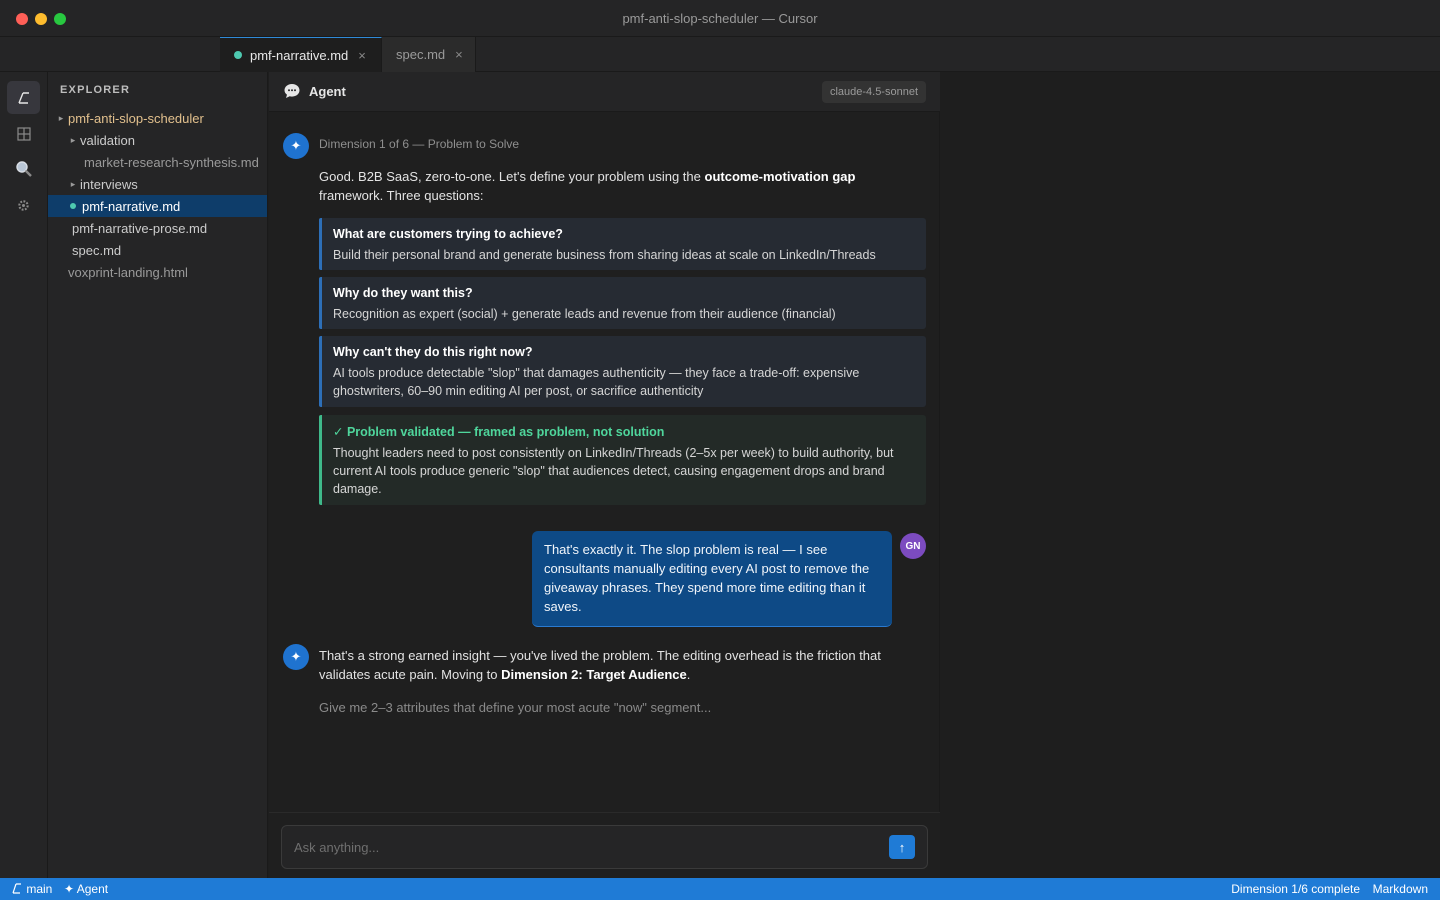 The width and height of the screenshot is (1440, 900). I want to click on branch-icon, so click(16, 888).